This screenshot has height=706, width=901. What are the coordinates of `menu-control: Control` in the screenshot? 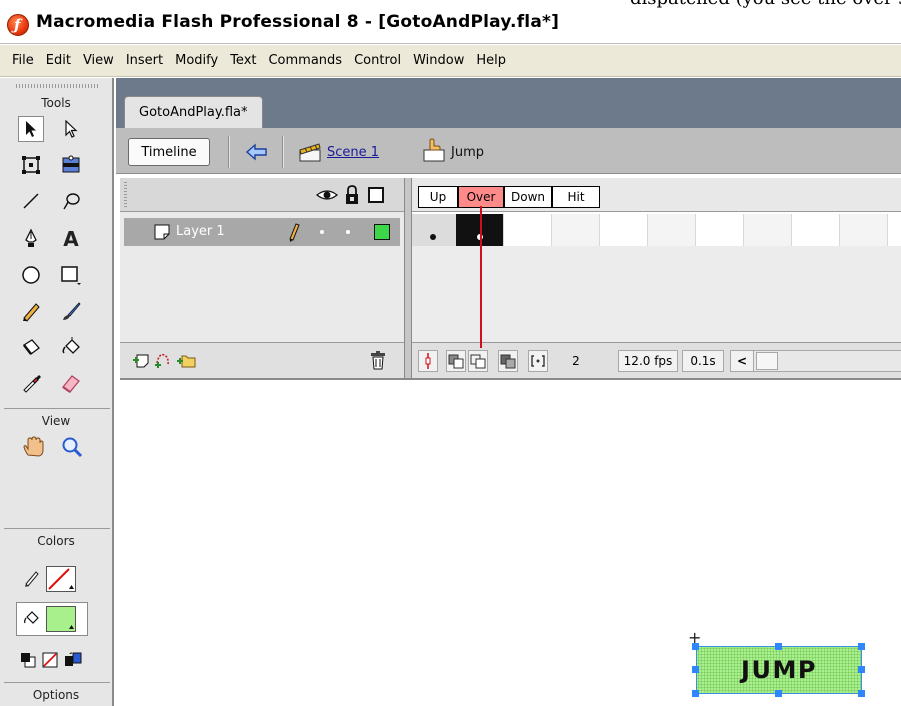 It's located at (377, 60).